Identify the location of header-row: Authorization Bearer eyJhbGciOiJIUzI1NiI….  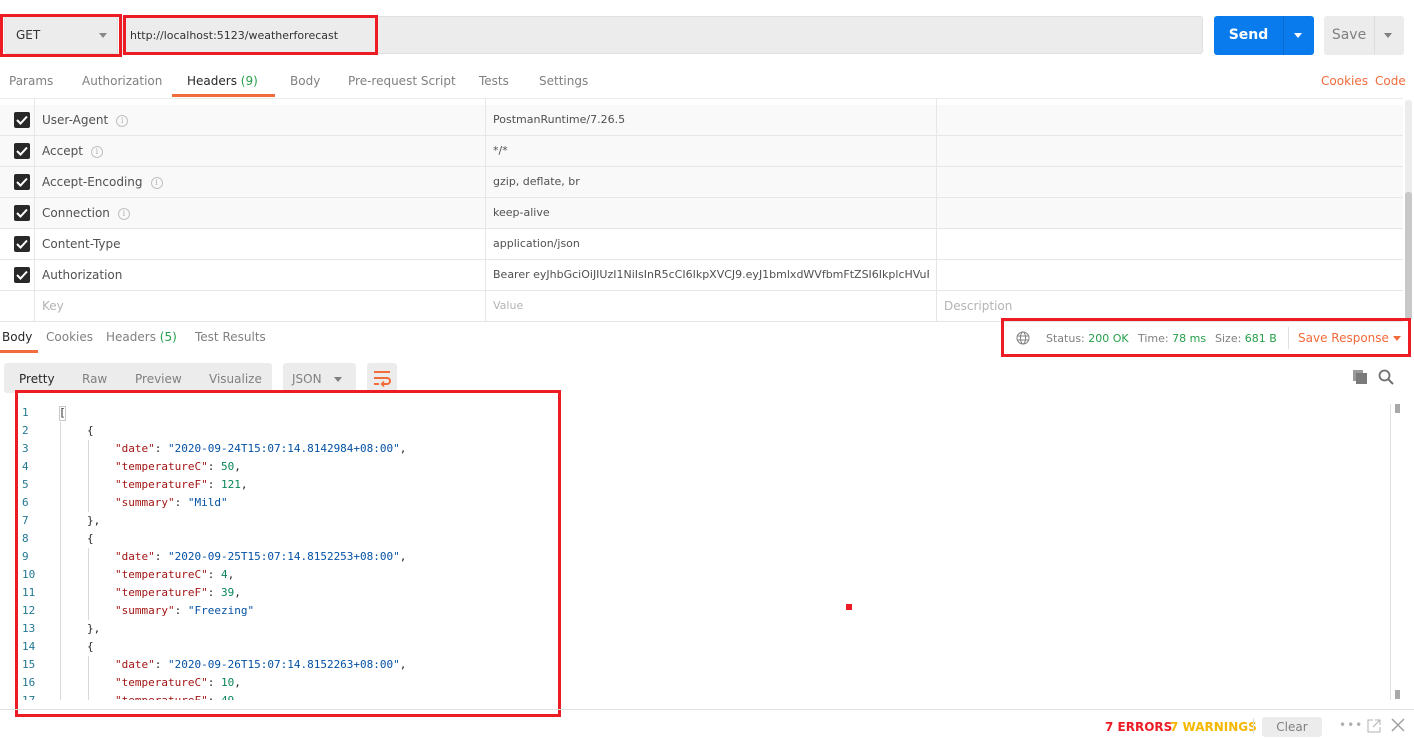
(701, 275).